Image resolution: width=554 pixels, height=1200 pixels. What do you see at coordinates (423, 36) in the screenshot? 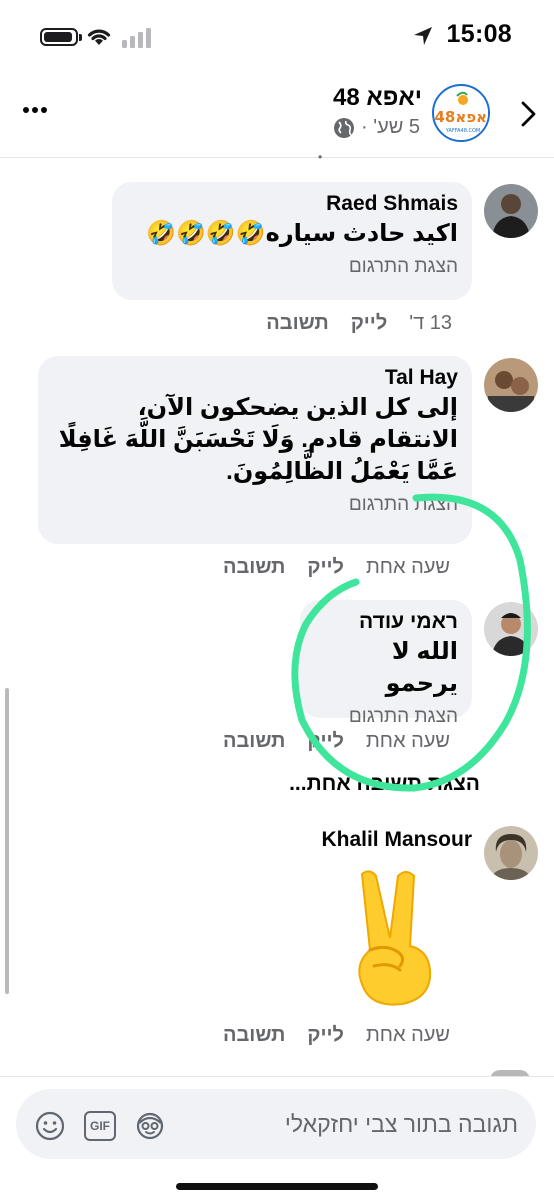
I see `location-arrow-icon` at bounding box center [423, 36].